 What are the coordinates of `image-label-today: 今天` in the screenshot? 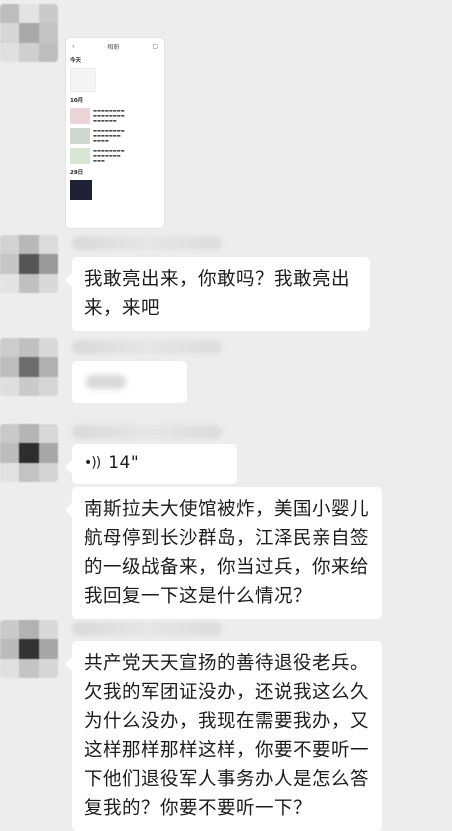 It's located at (76, 61).